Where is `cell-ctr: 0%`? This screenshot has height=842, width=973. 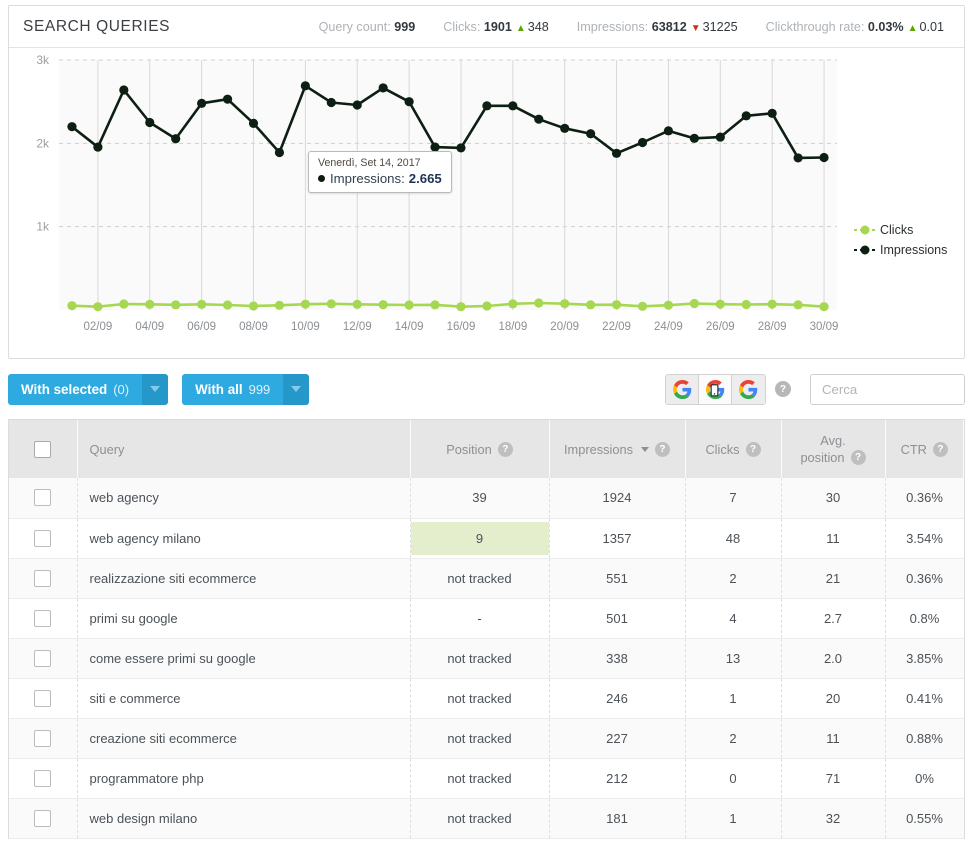 cell-ctr: 0% is located at coordinates (924, 778).